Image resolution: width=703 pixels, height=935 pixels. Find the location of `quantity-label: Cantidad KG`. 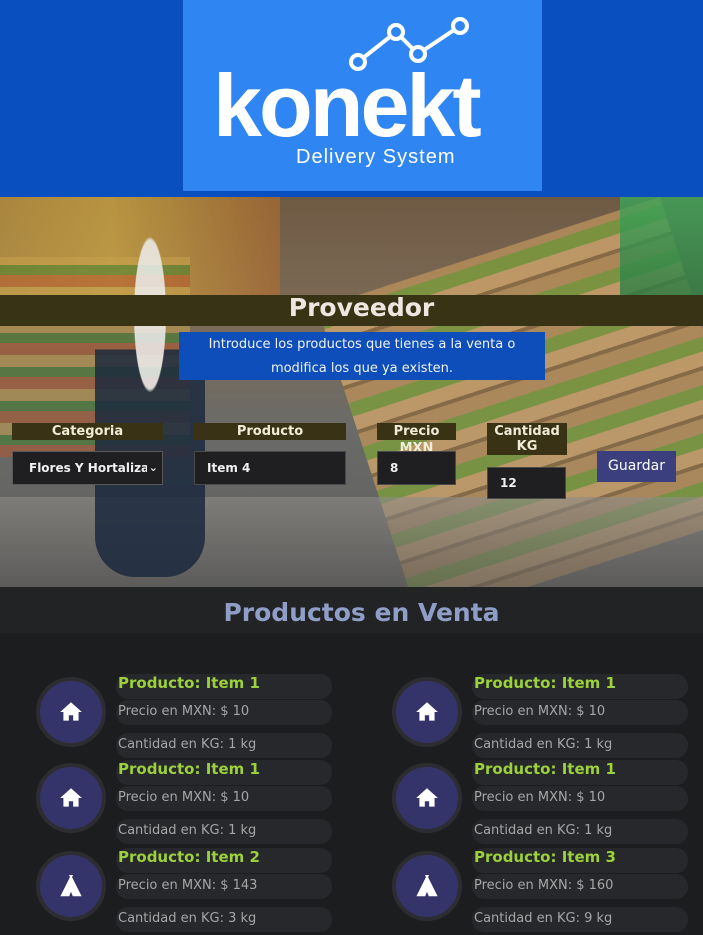

quantity-label: Cantidad KG is located at coordinates (527, 439).